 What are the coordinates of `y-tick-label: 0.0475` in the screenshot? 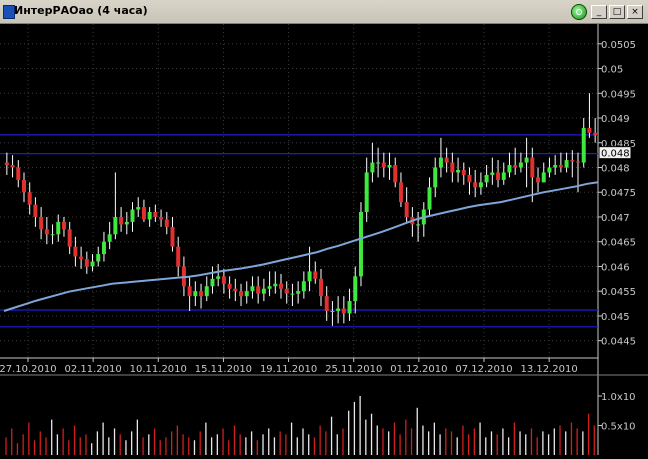 It's located at (618, 193).